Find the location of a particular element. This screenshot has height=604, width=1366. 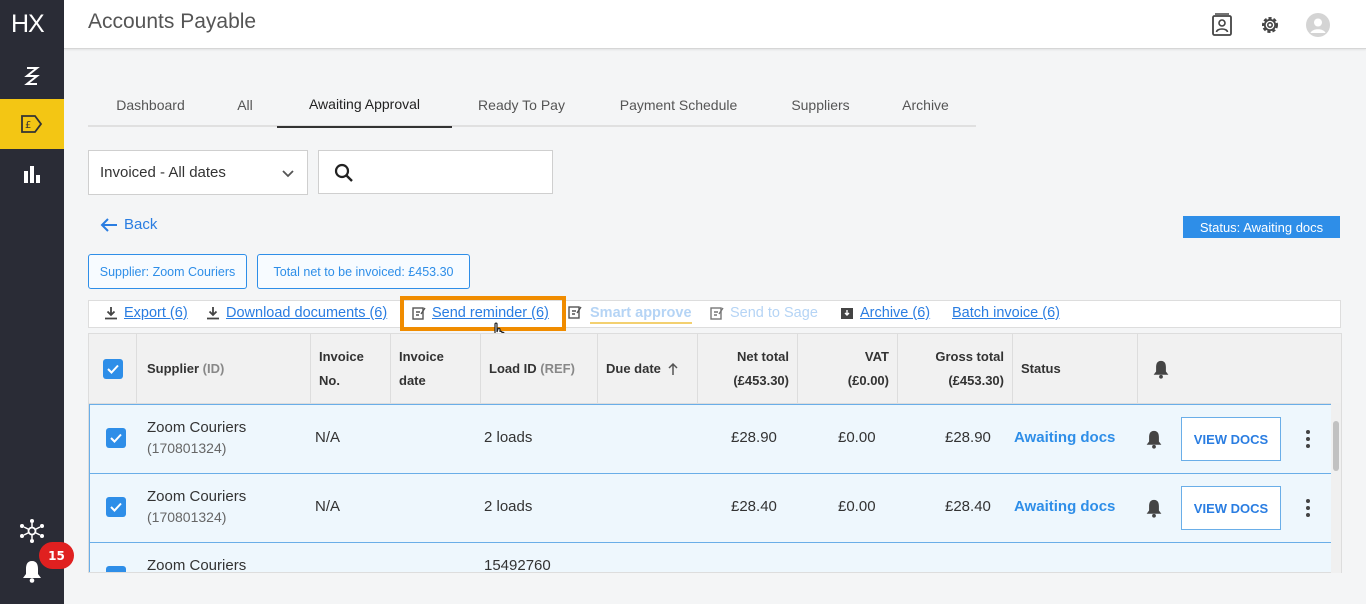

back-link: Back is located at coordinates (128, 224).